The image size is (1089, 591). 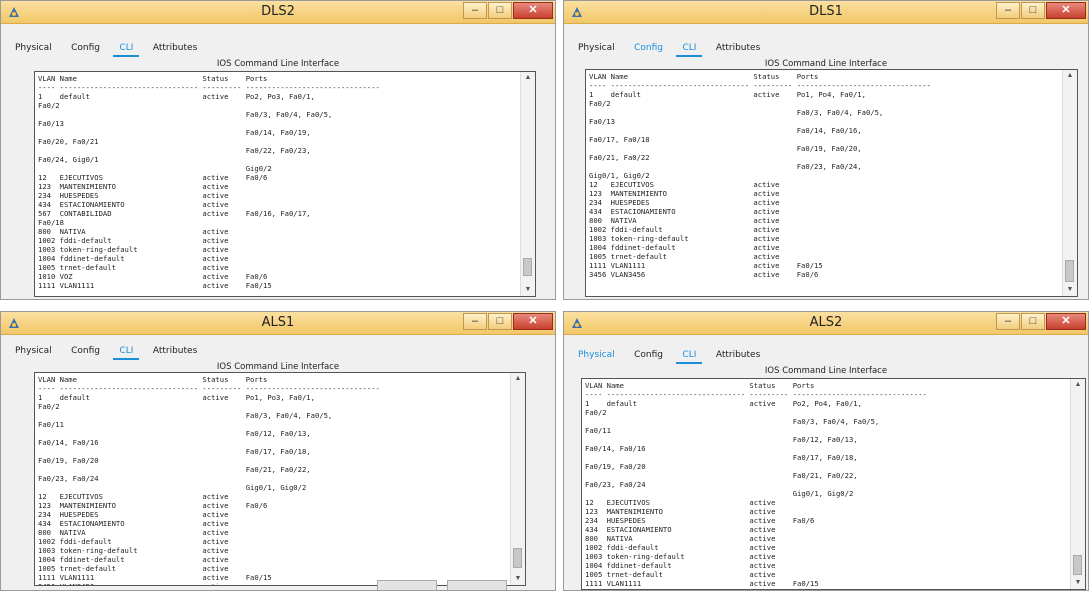 I want to click on titlebar-dls1: DLS1 – □ ✕, so click(x=826, y=12).